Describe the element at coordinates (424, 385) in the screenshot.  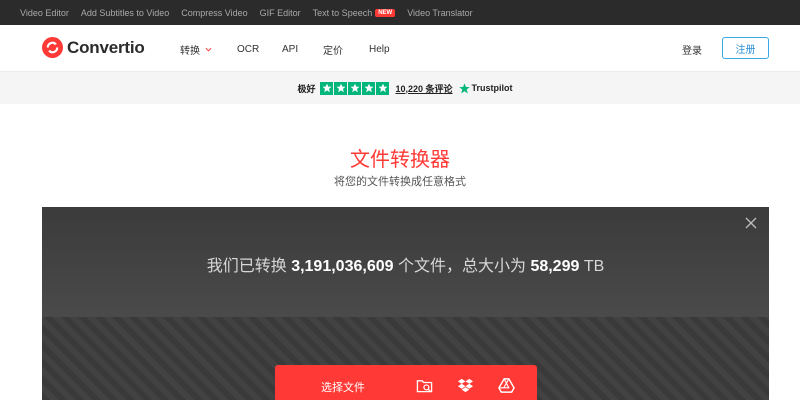
I see `folder-search-icon` at that location.